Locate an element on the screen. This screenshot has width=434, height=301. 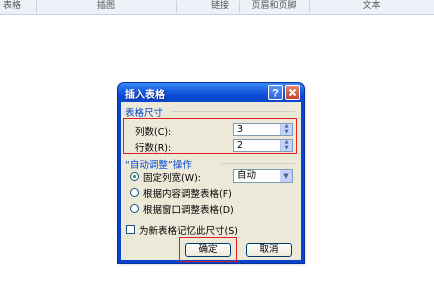
fixed-width-select: 自动 ▼ is located at coordinates (263, 176).